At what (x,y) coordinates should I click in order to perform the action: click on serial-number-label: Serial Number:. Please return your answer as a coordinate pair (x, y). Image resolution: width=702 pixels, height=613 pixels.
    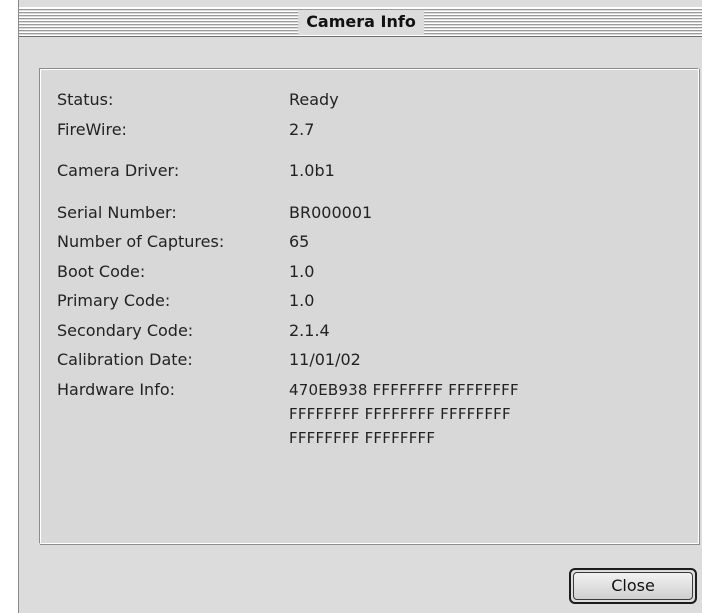
    Looking at the image, I should click on (117, 212).